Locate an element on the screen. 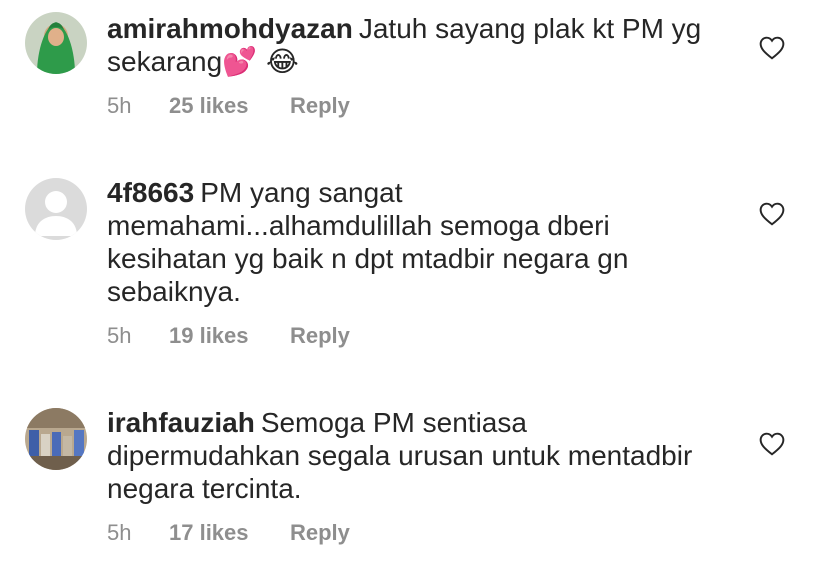 This screenshot has height=563, width=828. default-avatar-icon is located at coordinates (56, 209).